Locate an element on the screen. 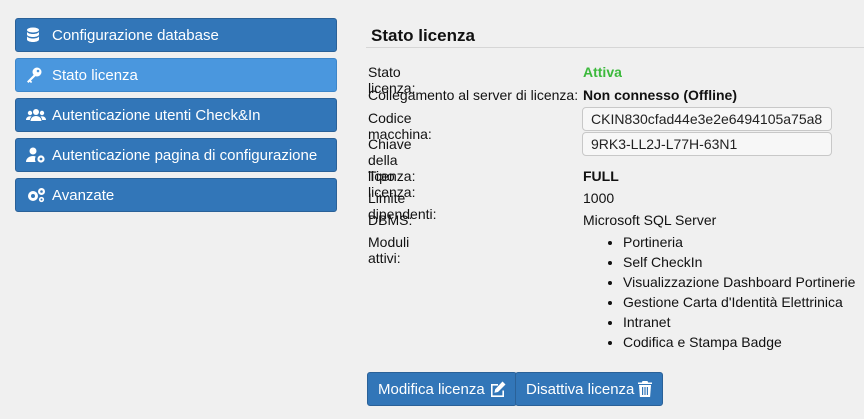 The image size is (864, 419). trash-icon is located at coordinates (645, 389).